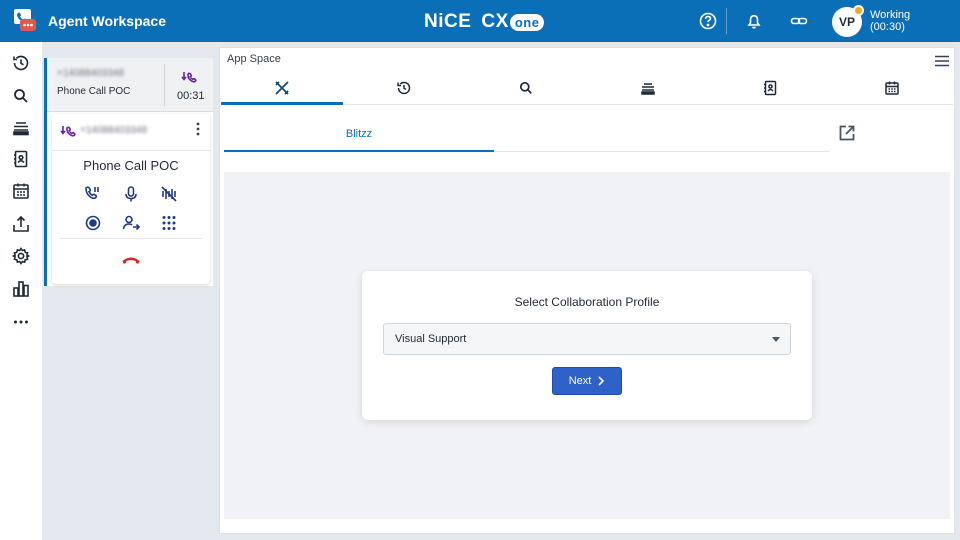 This screenshot has width=960, height=540. Describe the element at coordinates (708, 21) in the screenshot. I see `help-icon` at that location.